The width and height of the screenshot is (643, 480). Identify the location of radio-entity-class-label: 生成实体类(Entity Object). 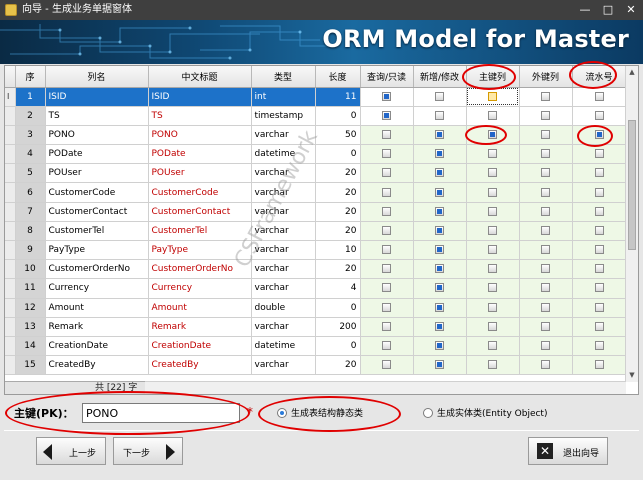
(492, 412).